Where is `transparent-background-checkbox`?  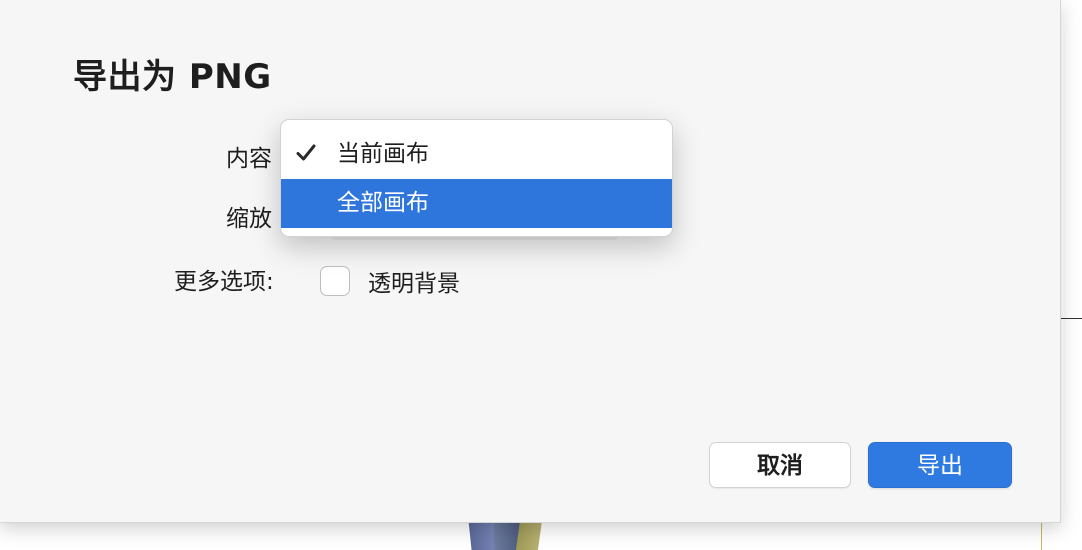
transparent-background-checkbox is located at coordinates (335, 281).